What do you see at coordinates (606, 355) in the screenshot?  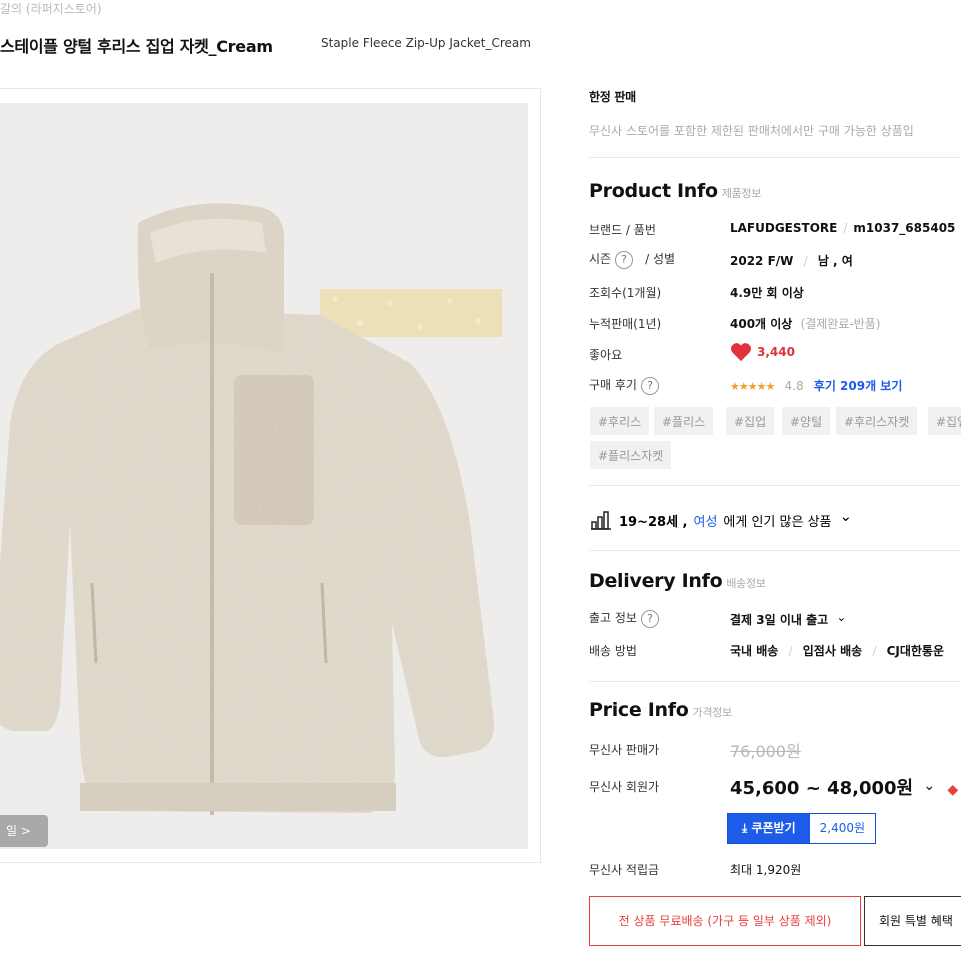 I see `likes-label: 좋아요` at bounding box center [606, 355].